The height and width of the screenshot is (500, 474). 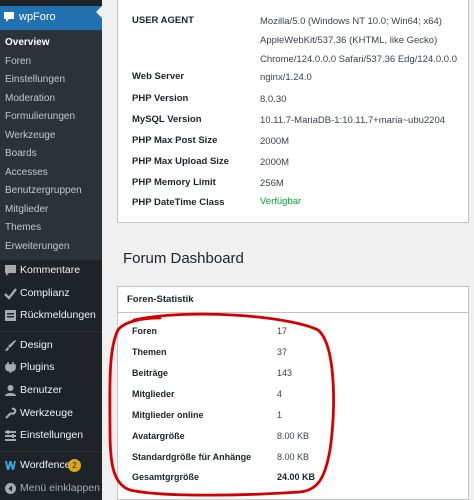 I want to click on sidebar-item-benutzer: Benutzer, so click(x=51, y=391).